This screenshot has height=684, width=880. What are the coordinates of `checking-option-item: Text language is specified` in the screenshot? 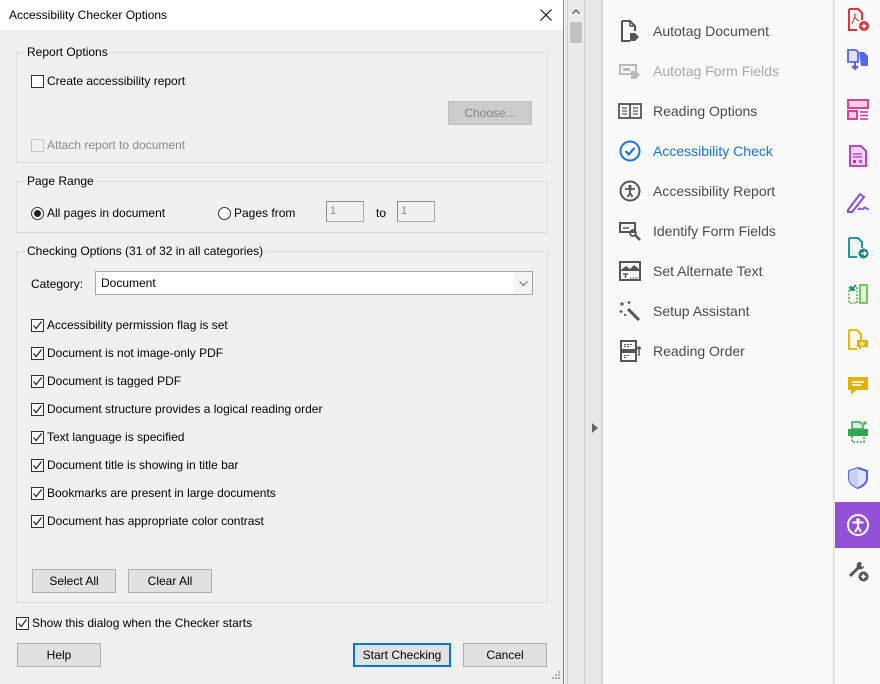 It's located at (107, 437).